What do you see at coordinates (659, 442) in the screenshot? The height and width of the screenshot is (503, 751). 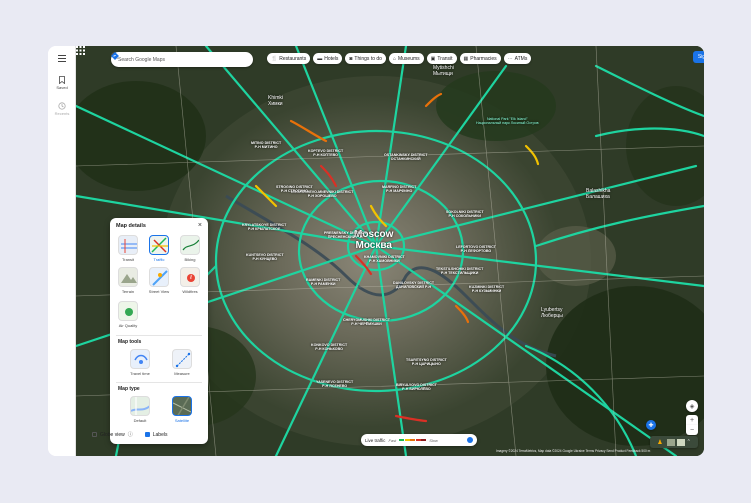 I see `pegman-icon: ♟` at bounding box center [659, 442].